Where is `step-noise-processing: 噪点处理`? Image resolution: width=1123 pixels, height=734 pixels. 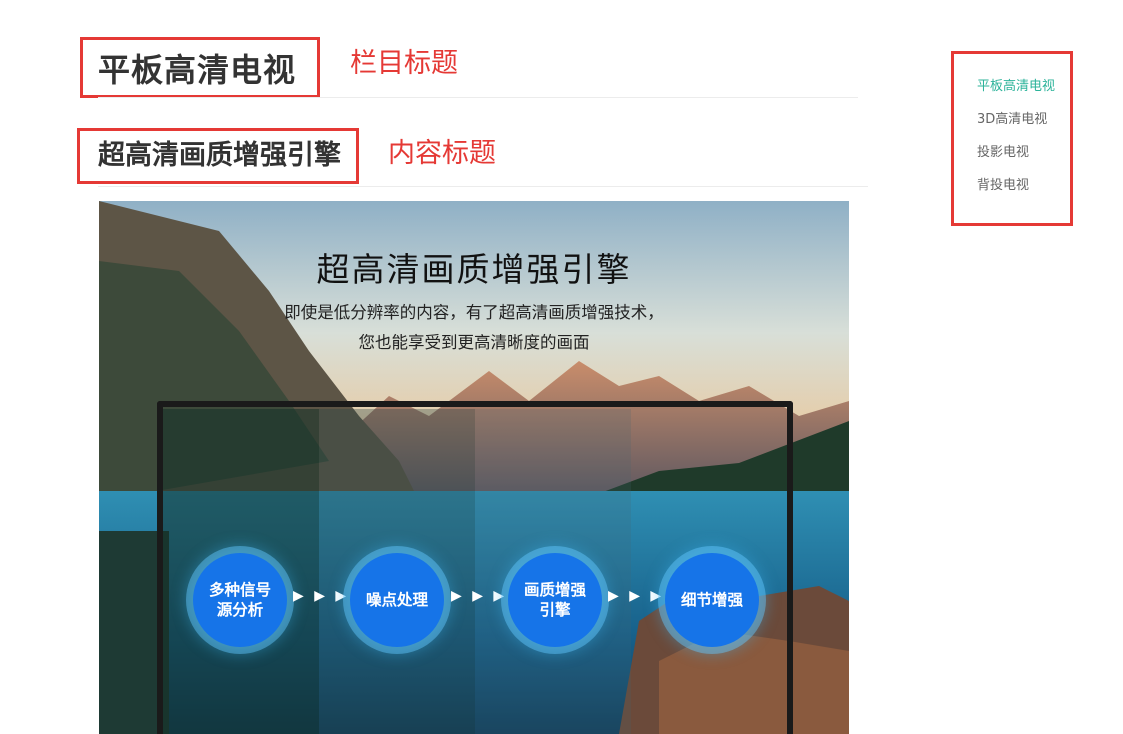 step-noise-processing: 噪点处理 is located at coordinates (397, 600).